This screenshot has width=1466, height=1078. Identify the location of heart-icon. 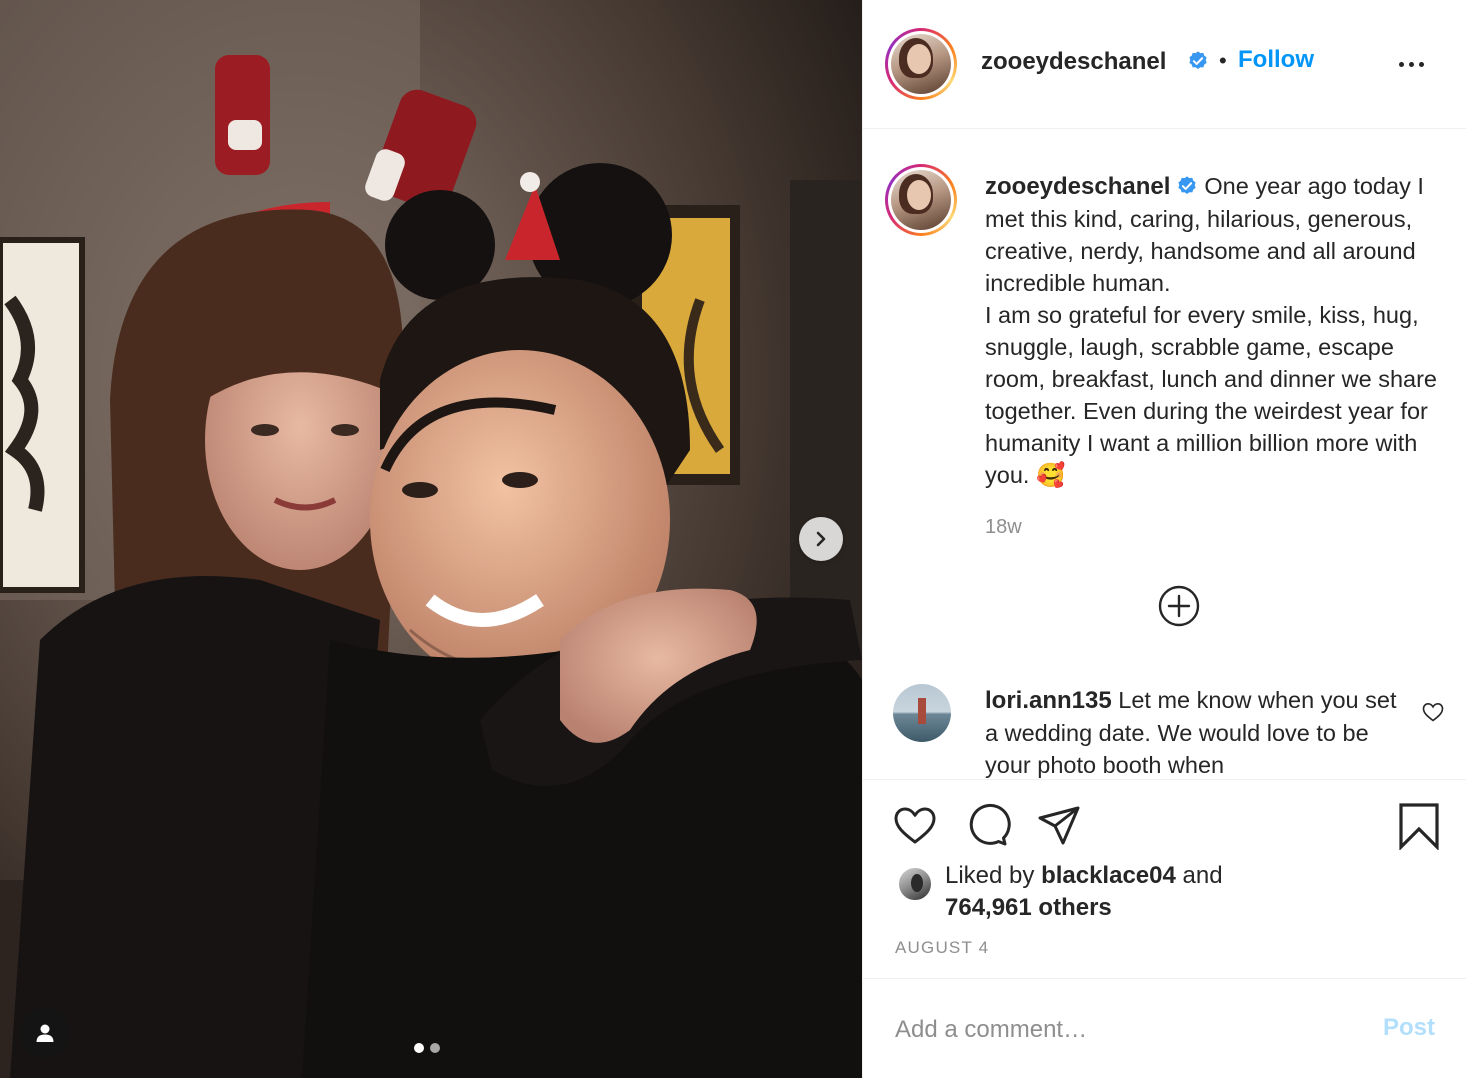
(915, 826).